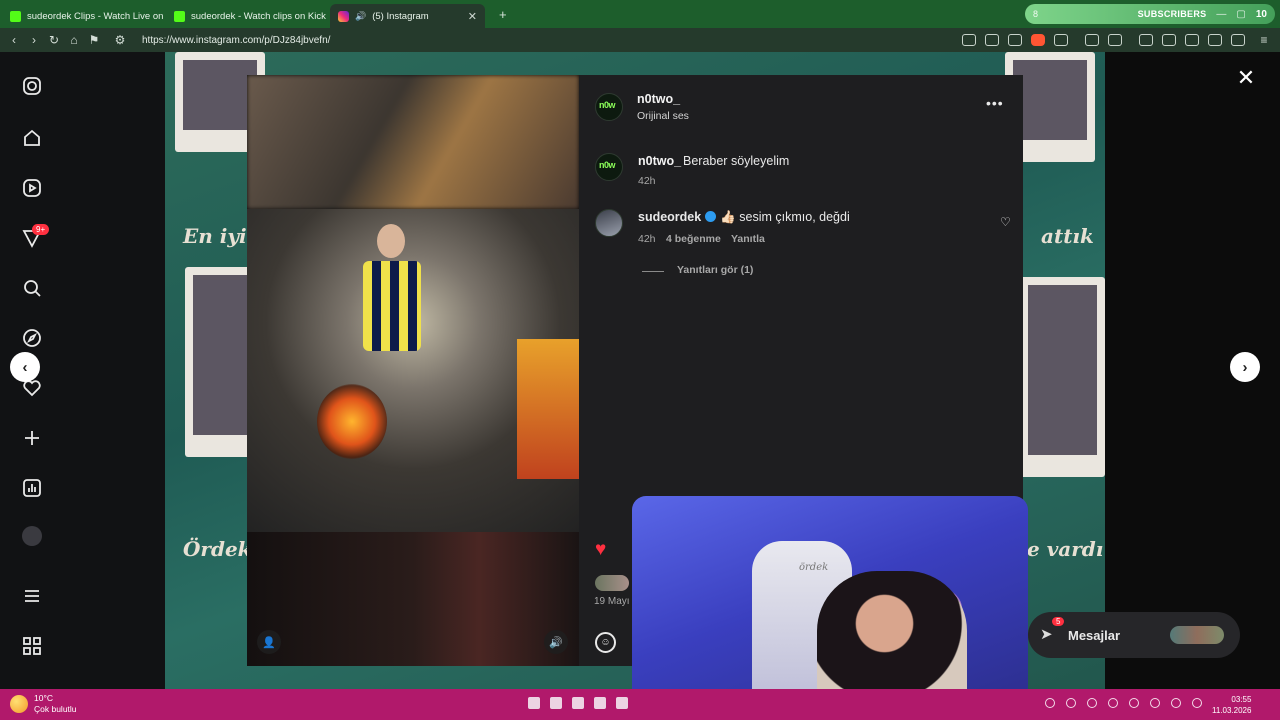 The image size is (1280, 720). I want to click on view-replies-button: Yanıtları gör (1), so click(715, 270).